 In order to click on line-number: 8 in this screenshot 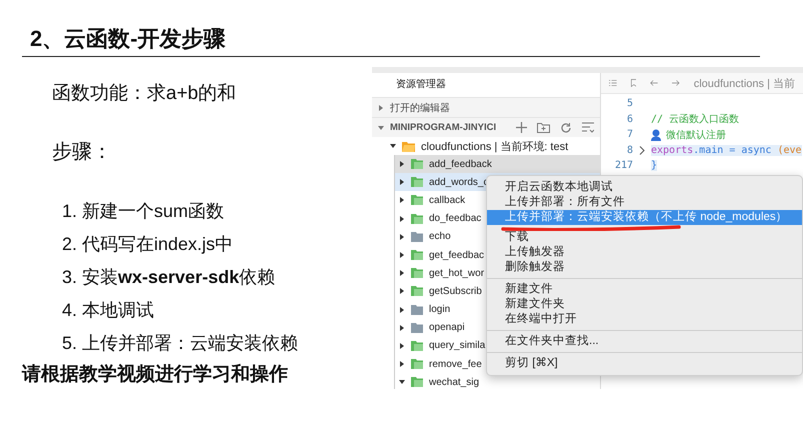, I will do `click(629, 150)`.